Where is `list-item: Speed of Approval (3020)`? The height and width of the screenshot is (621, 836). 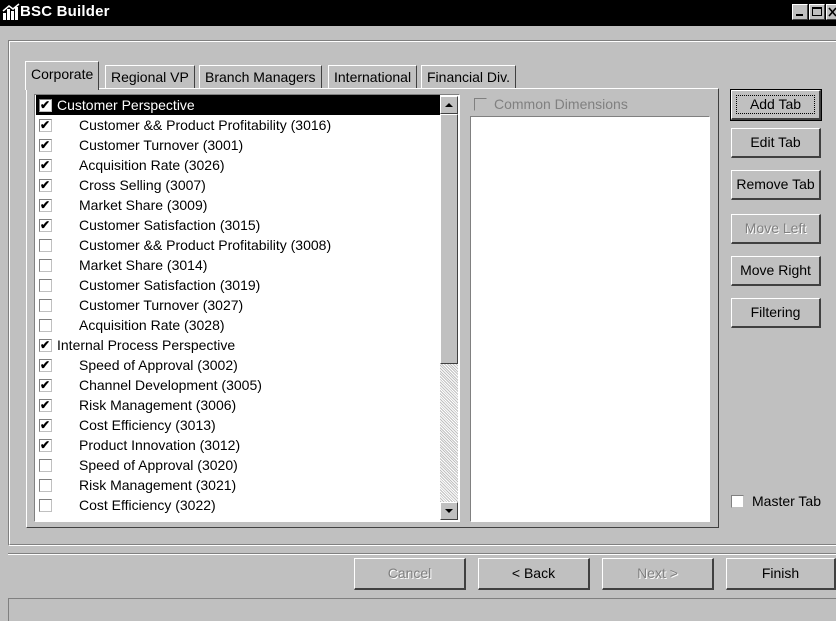
list-item: Speed of Approval (3020) is located at coordinates (238, 465).